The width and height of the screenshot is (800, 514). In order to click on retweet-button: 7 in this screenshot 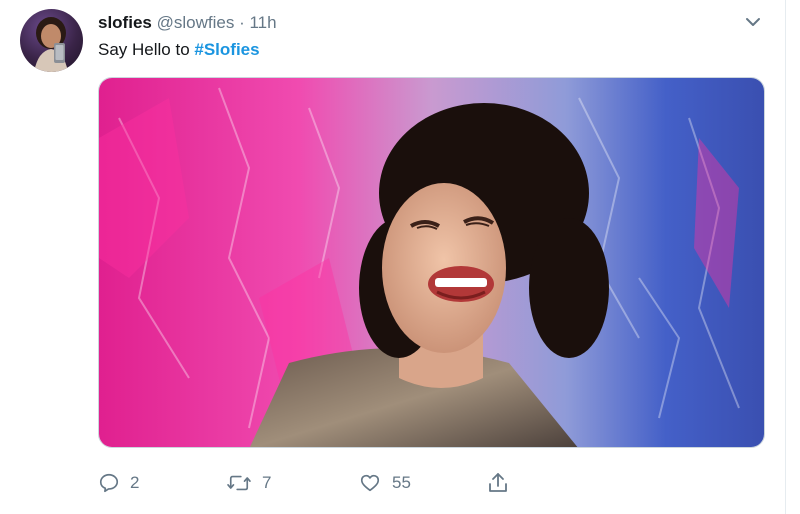, I will do `click(248, 483)`.